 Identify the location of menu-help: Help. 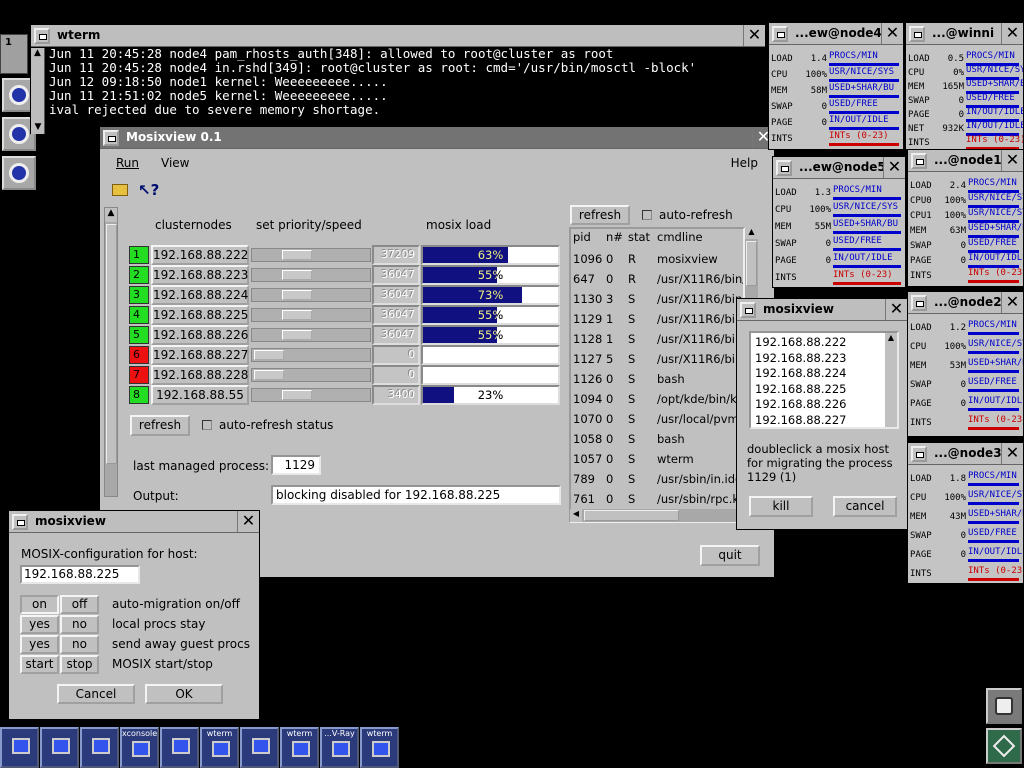
(744, 163).